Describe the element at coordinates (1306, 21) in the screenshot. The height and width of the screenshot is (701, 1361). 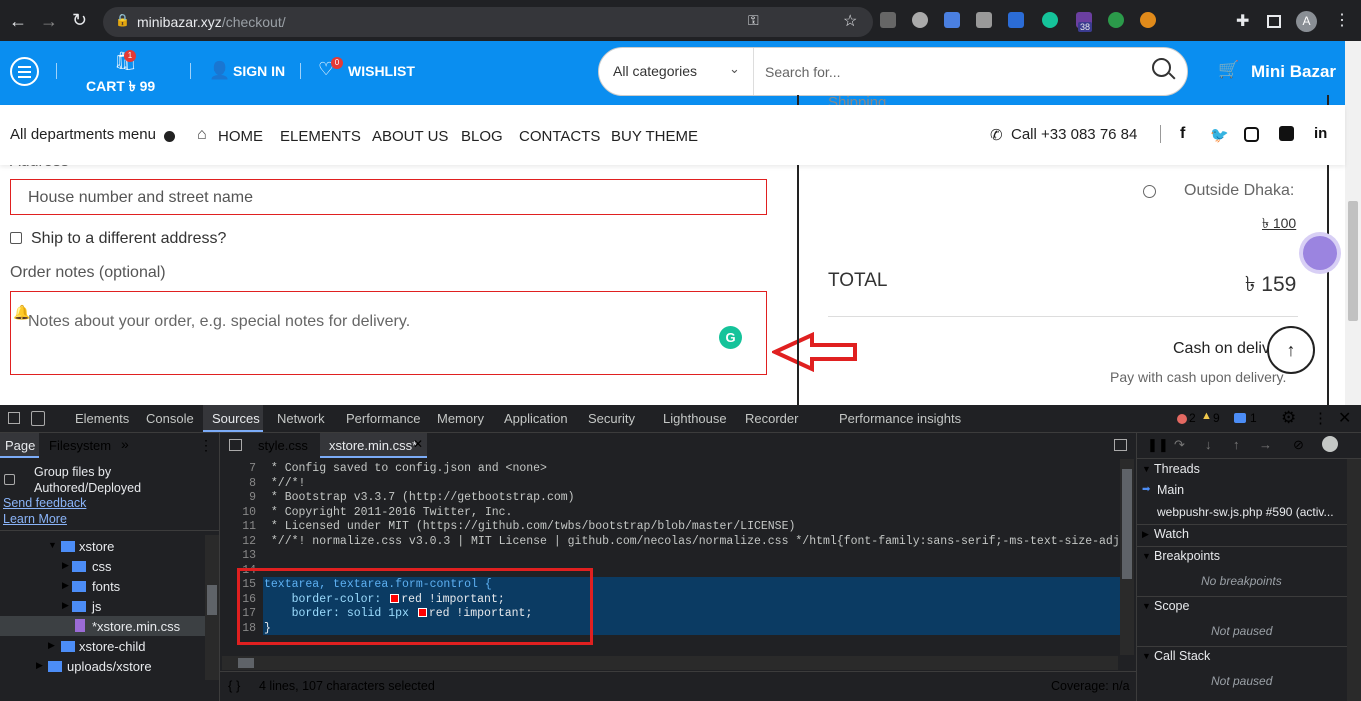
I see `avatar: A` at that location.